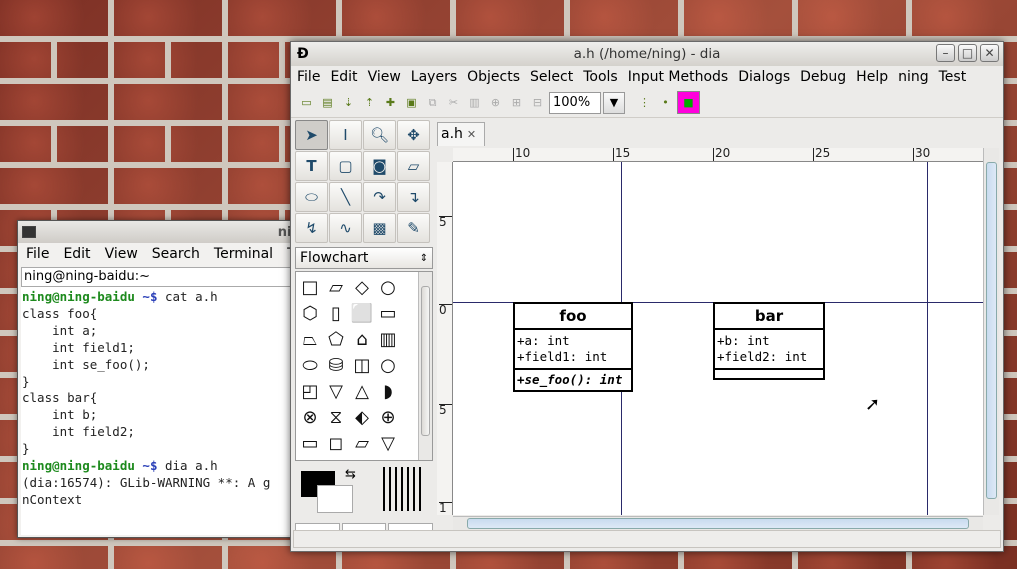 The image size is (1017, 569). I want to click on snap-to-grid-icon: ⋮, so click(644, 102).